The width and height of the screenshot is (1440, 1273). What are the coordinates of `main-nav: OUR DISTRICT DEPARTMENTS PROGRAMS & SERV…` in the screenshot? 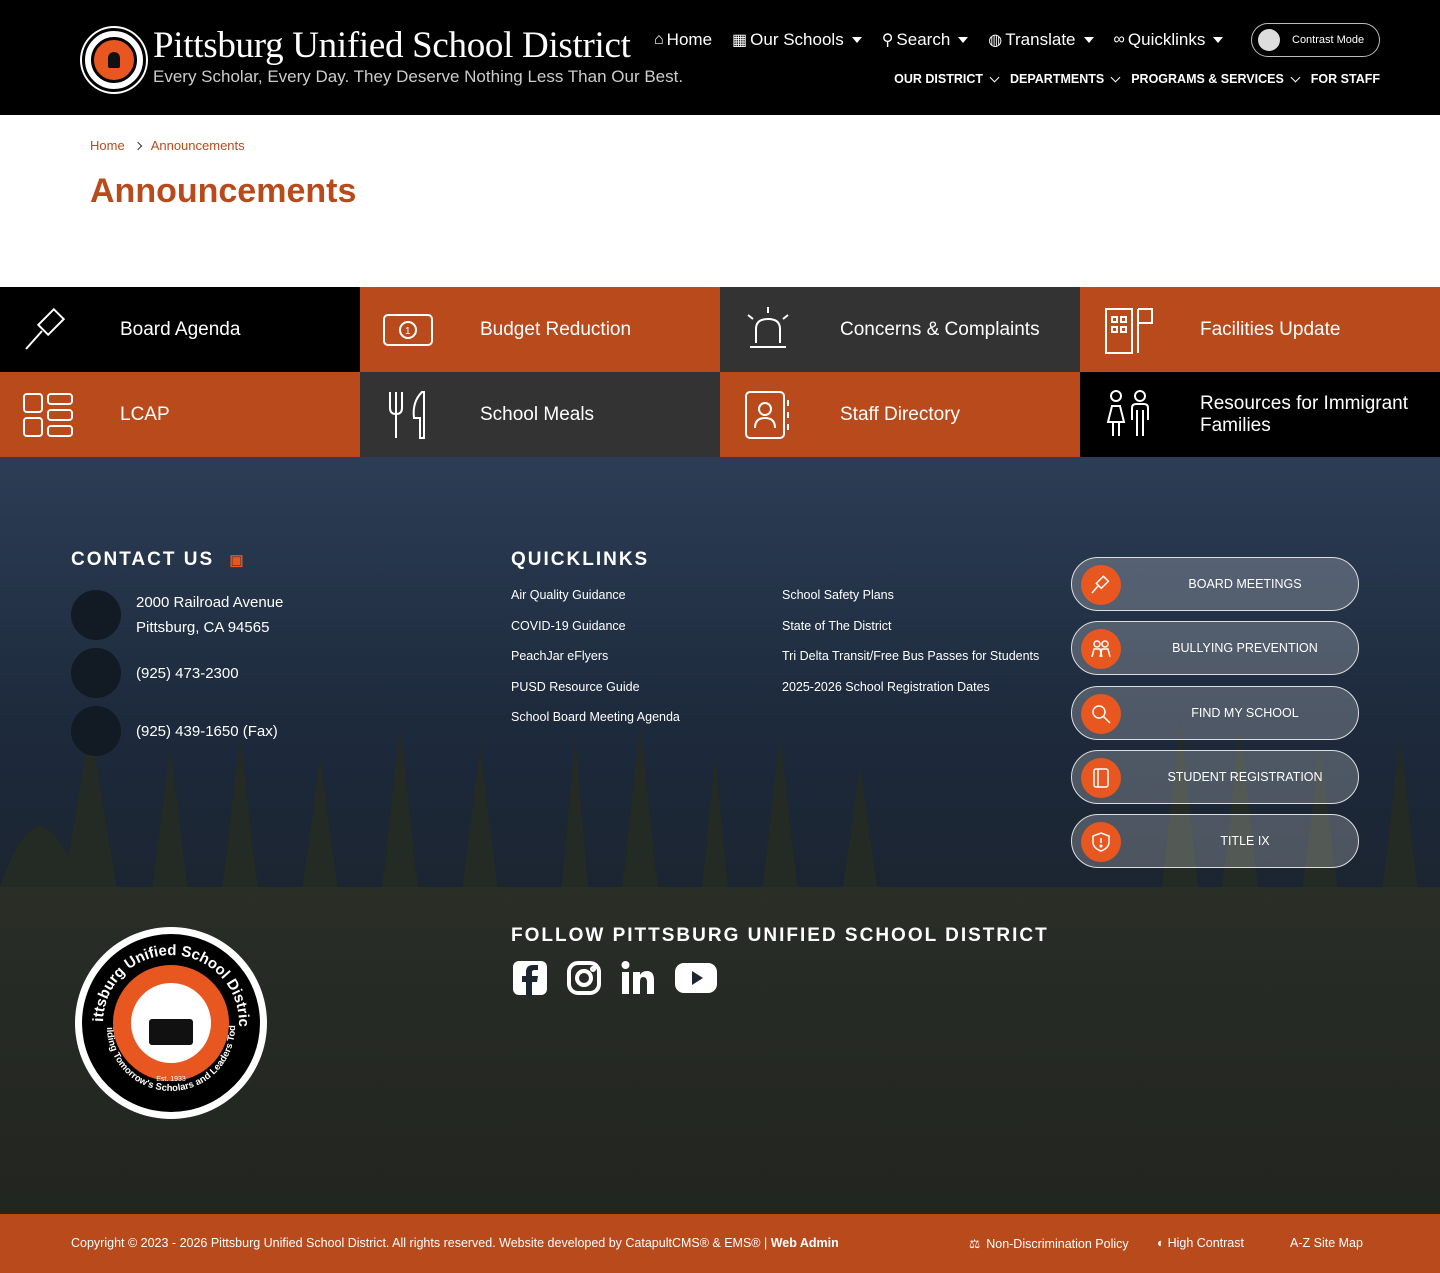 It's located at (1131, 79).